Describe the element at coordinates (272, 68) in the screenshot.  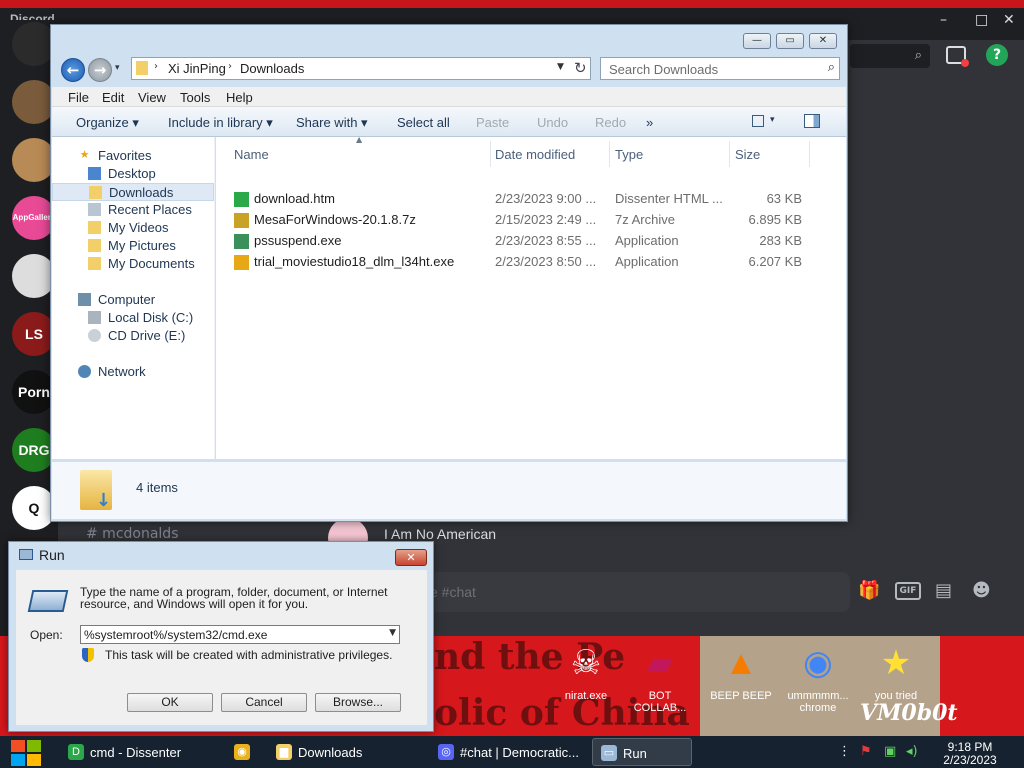
I see `breadcrumb-downloads: Downloads` at that location.